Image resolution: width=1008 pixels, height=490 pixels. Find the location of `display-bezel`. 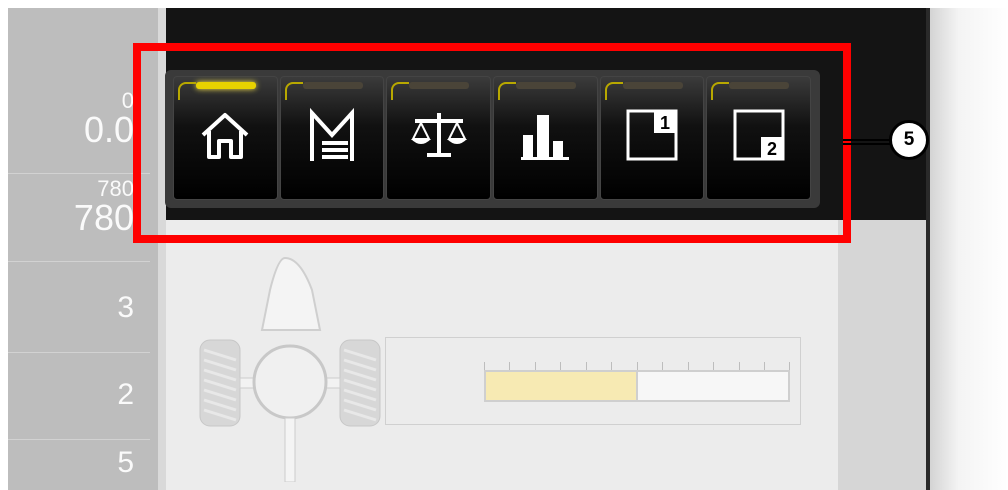

display-bezel is located at coordinates (967, 249).